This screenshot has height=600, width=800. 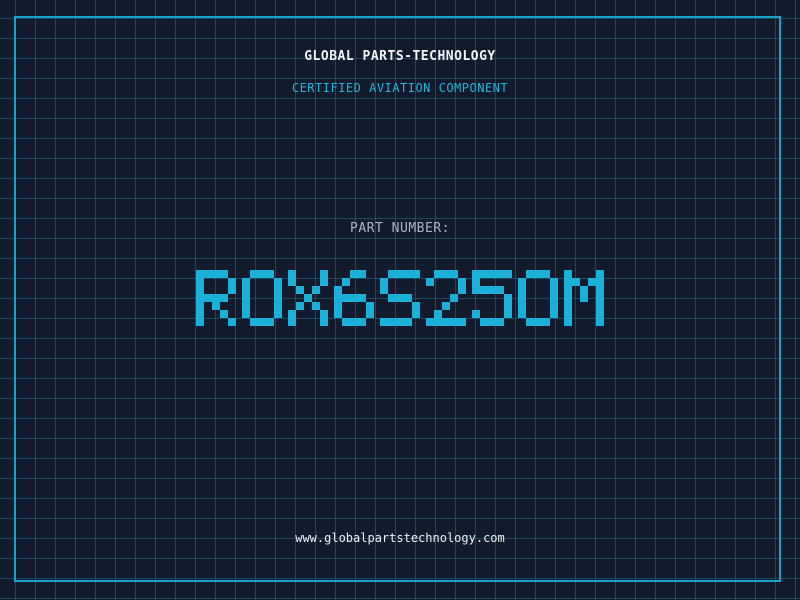 I want to click on brand-title: GLOBAL PARTS-TECHNOLOGY, so click(x=400, y=56).